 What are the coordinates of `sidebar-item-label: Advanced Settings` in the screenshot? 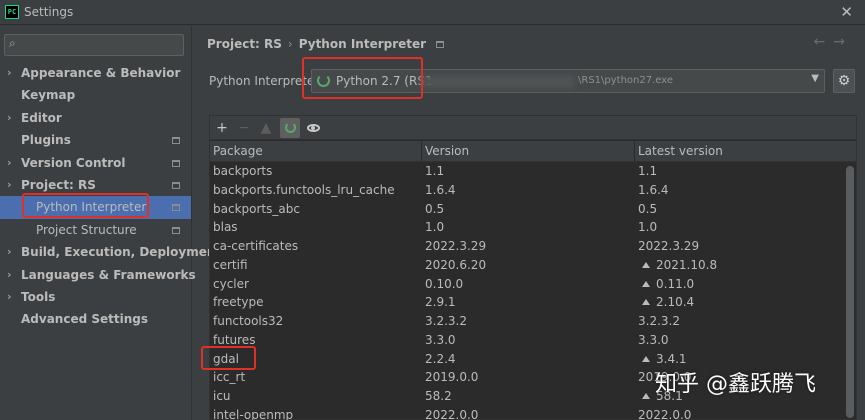 It's located at (85, 319).